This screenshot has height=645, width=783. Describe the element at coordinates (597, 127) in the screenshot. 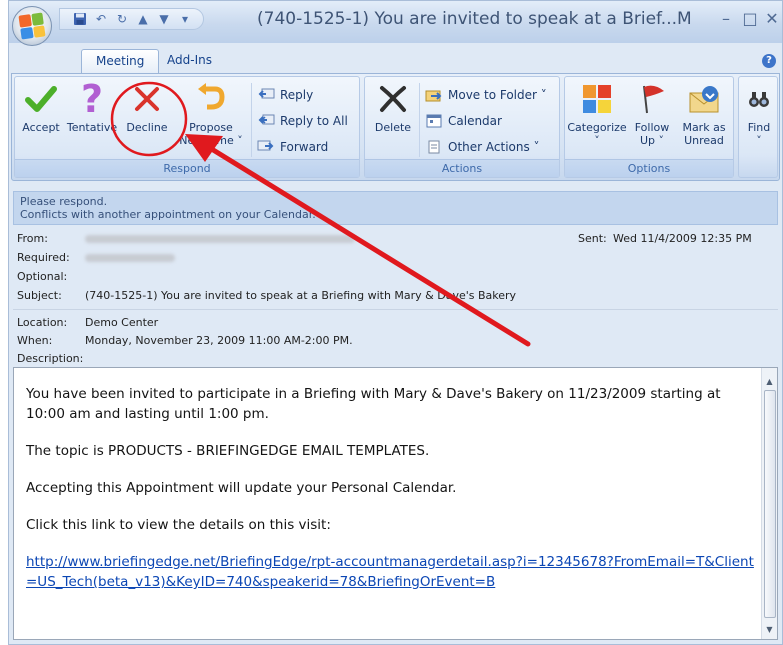

I see `categorize-label-1: Categorize` at that location.